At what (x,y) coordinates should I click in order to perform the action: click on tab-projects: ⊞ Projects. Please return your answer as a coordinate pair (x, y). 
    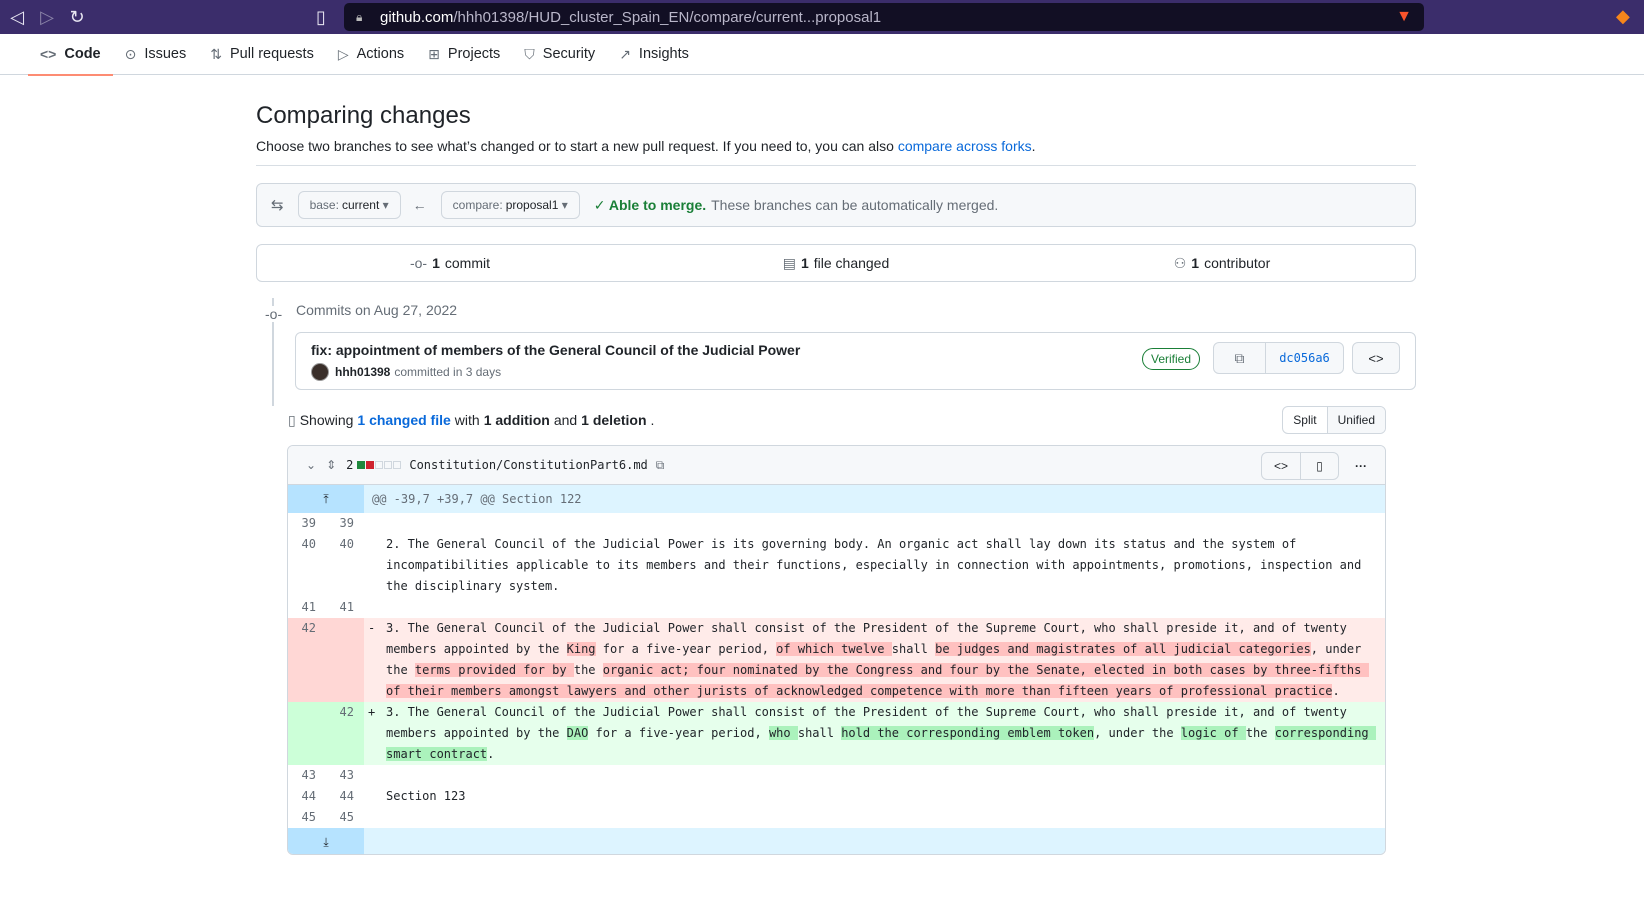
    Looking at the image, I should click on (464, 54).